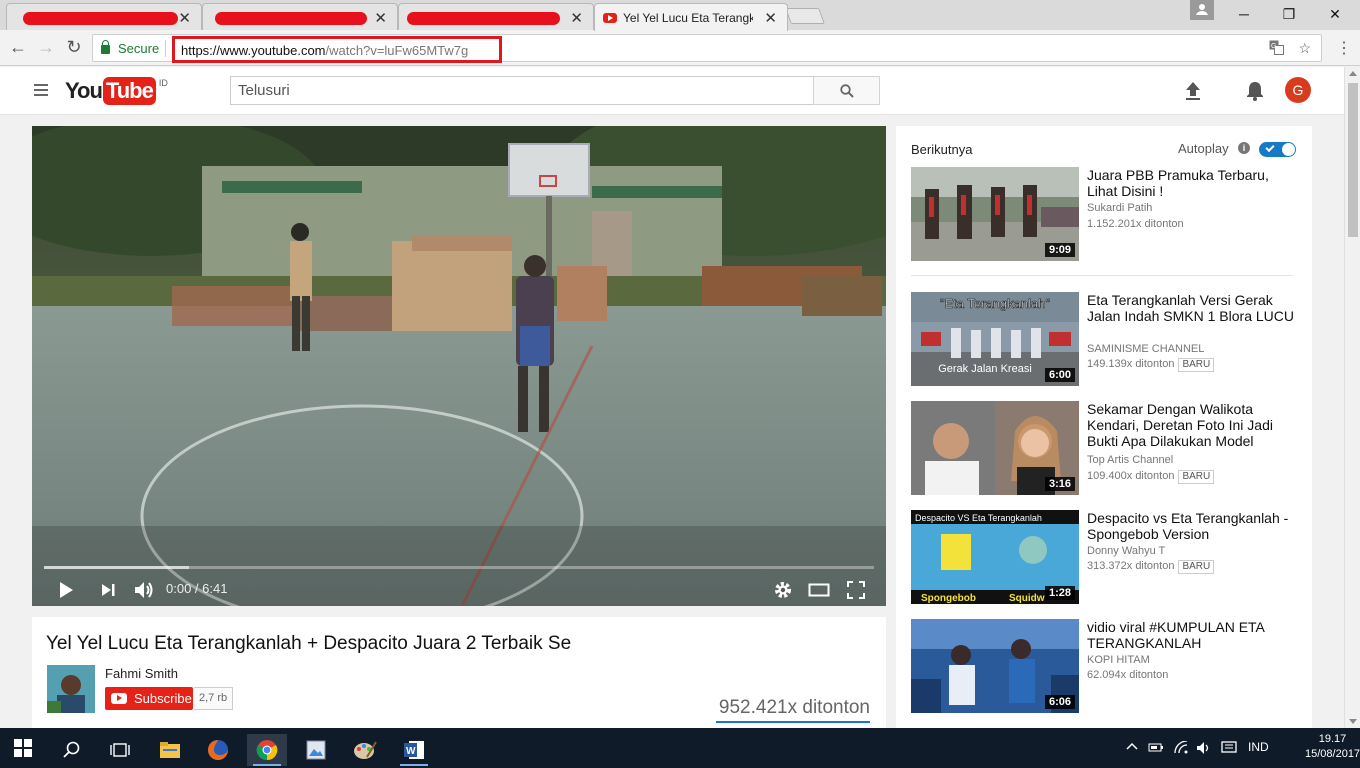 The image size is (1360, 768). Describe the element at coordinates (1156, 747) in the screenshot. I see `battery-icon` at that location.